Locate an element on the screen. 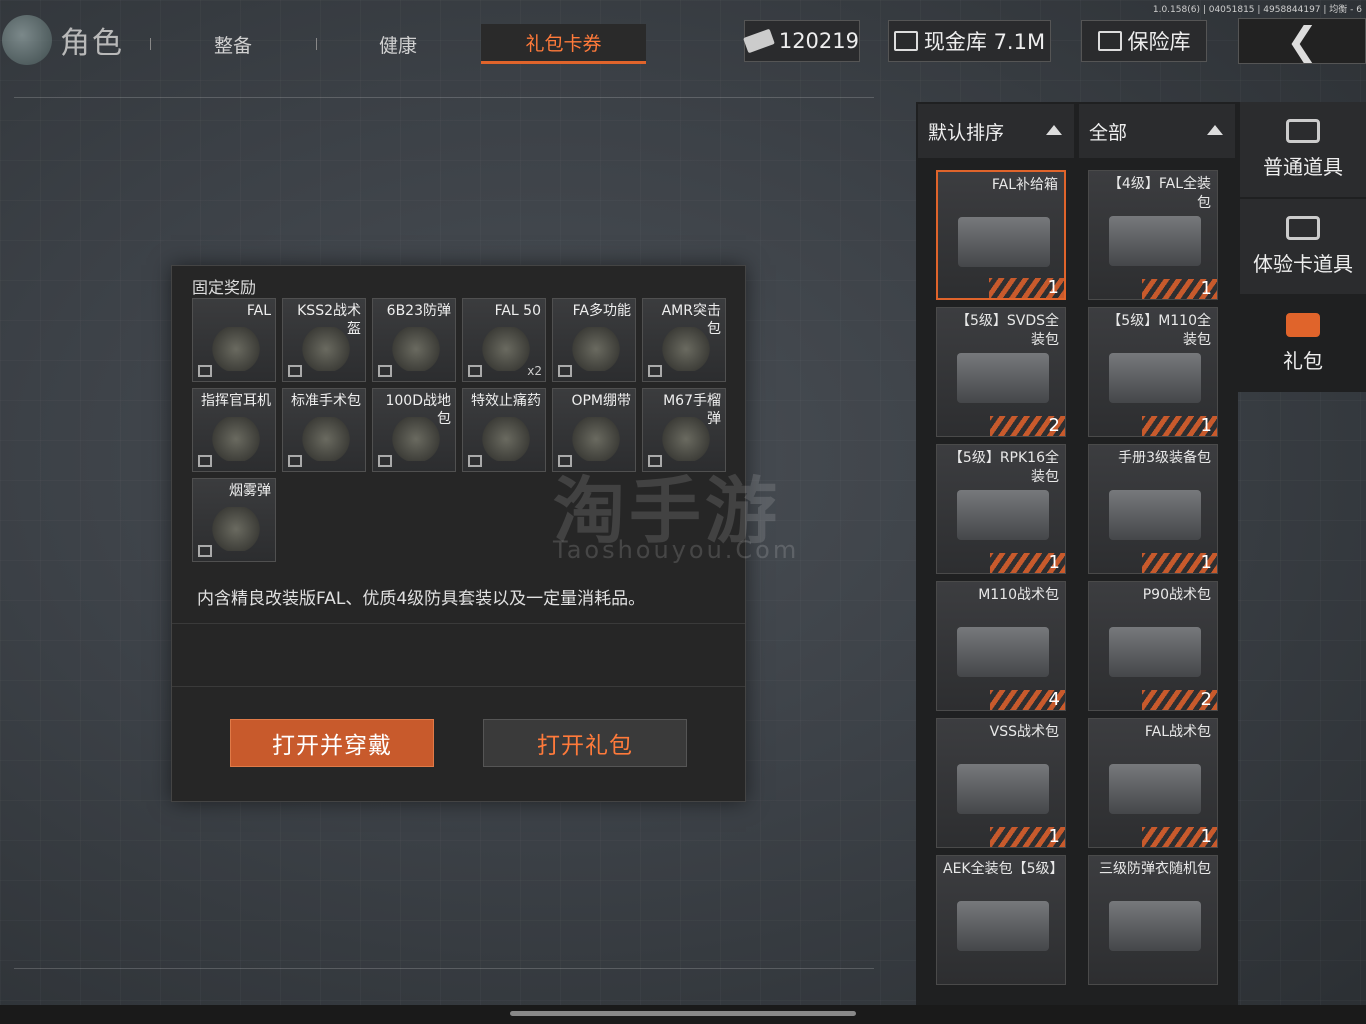 This screenshot has height=1024, width=1366. inventory-item: 【5级】RPK16全装包 1 is located at coordinates (1001, 509).